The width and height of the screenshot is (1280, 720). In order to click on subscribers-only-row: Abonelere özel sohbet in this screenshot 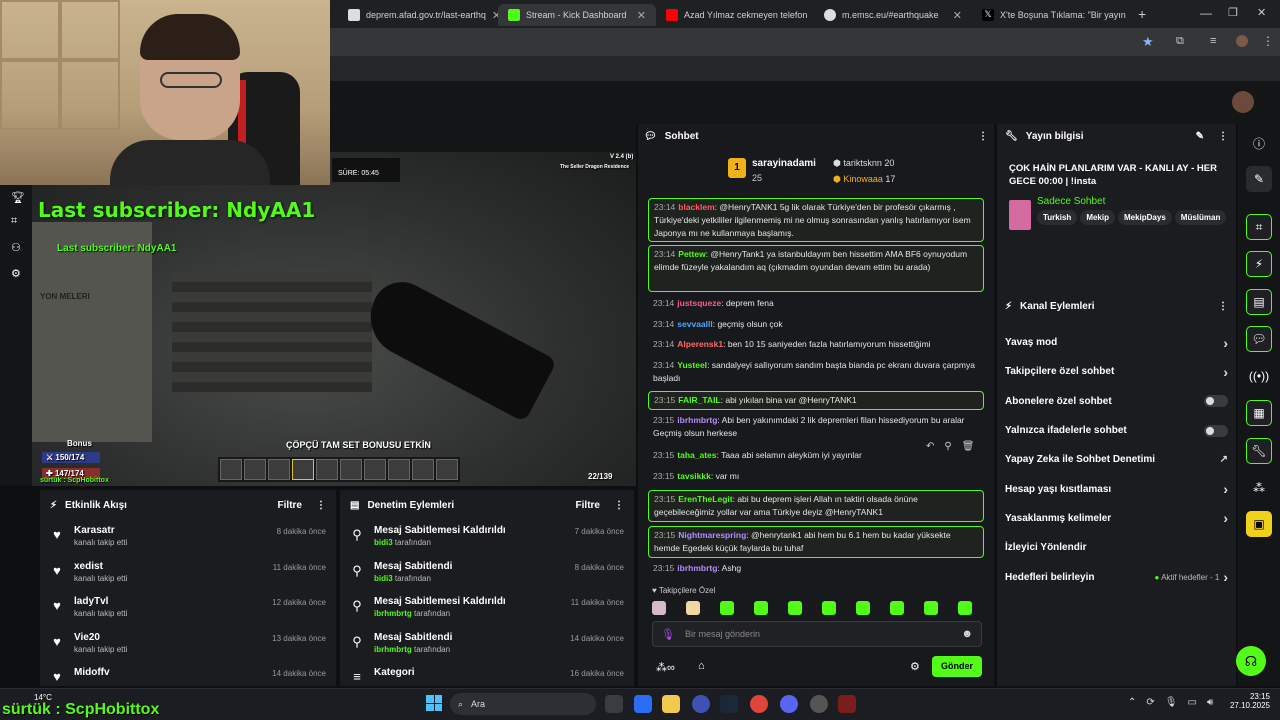, I will do `click(1116, 401)`.